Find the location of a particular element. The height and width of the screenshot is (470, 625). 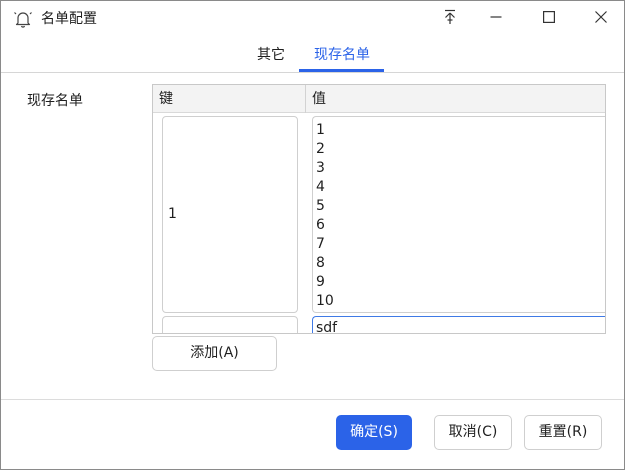

close-icon is located at coordinates (601, 19).